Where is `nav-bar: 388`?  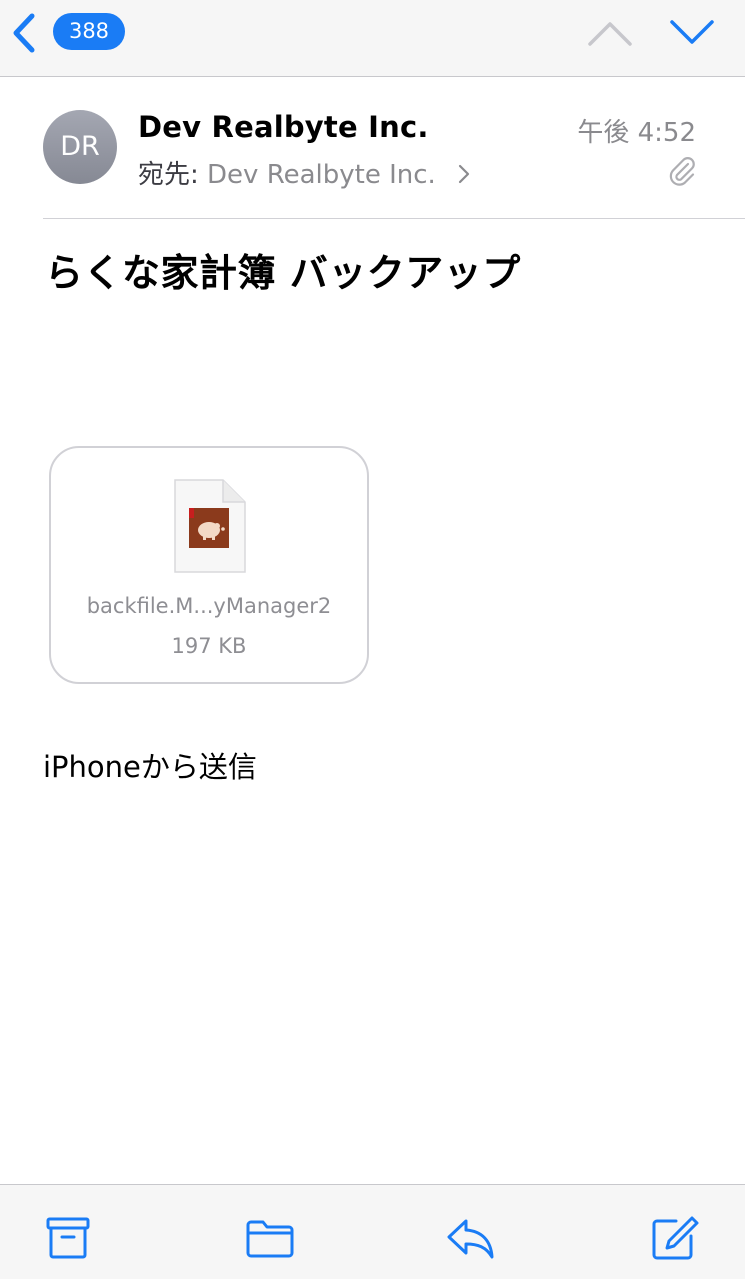 nav-bar: 388 is located at coordinates (372, 38).